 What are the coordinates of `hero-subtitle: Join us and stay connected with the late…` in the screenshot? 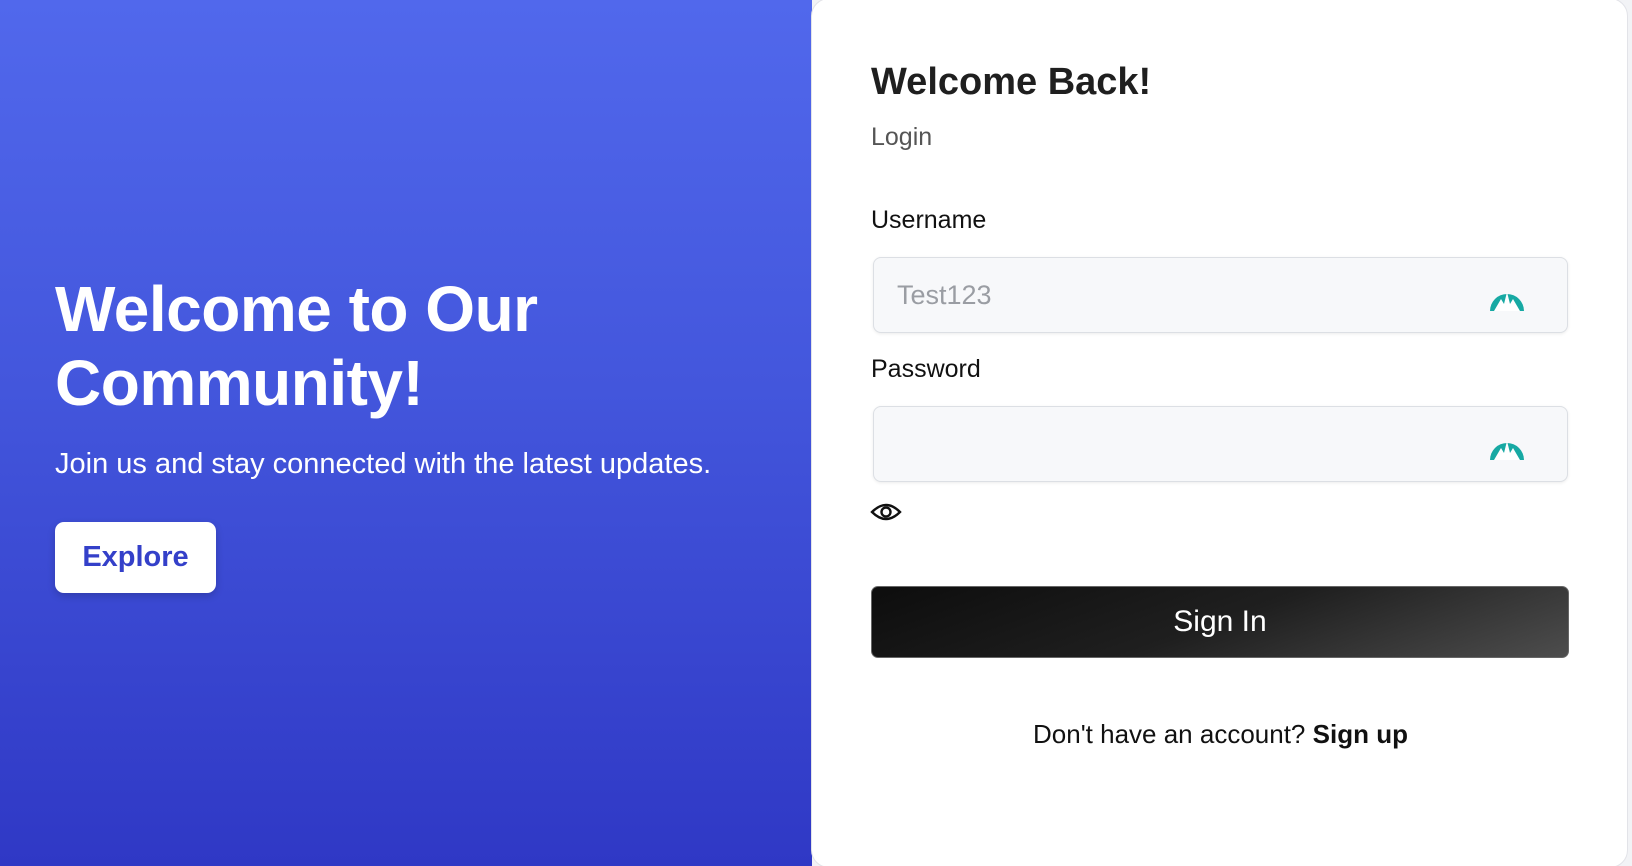 It's located at (383, 464).